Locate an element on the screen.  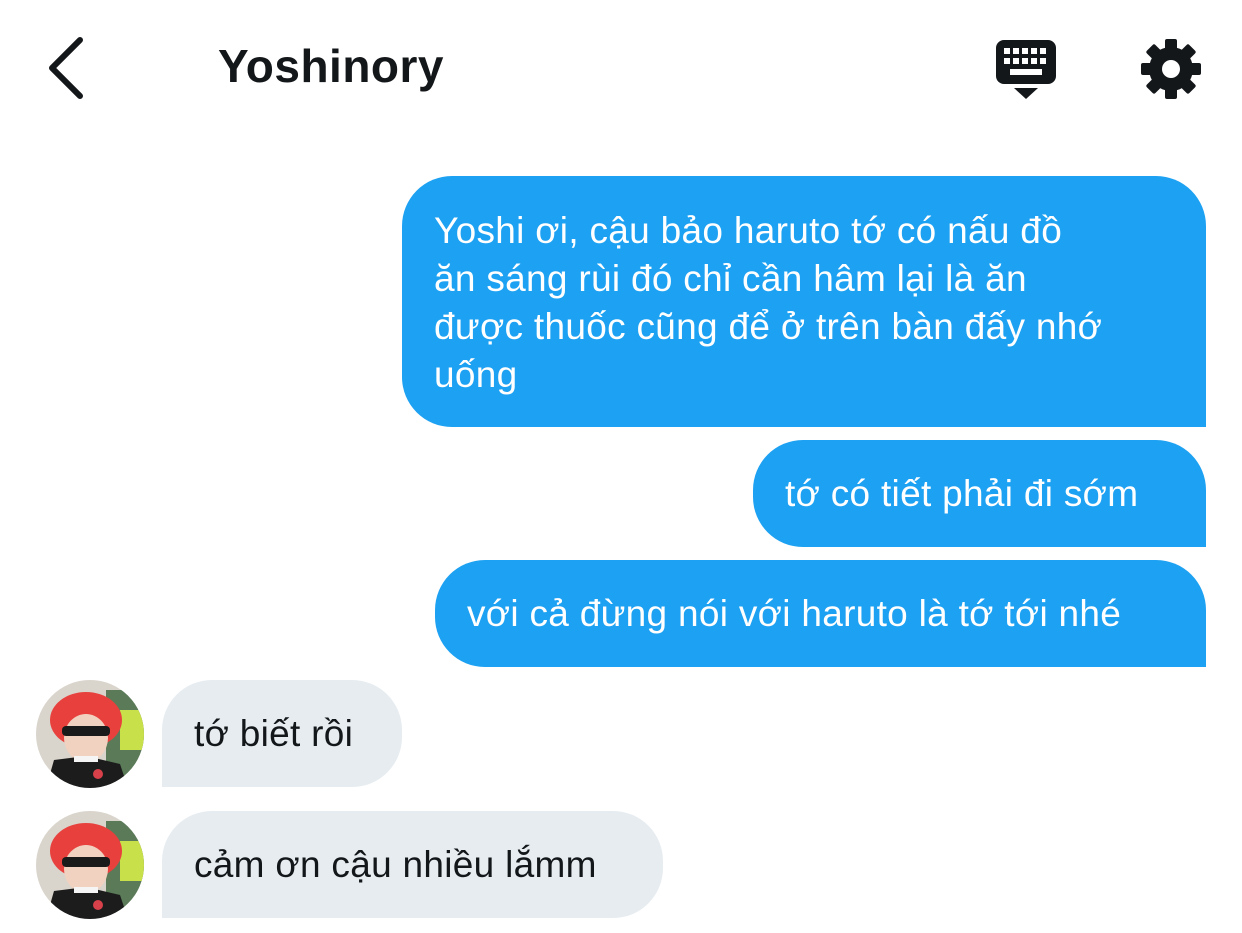
outgoing-message-bubble: với cả đừng nói với haruto là tớ tới nhé is located at coordinates (820, 613).